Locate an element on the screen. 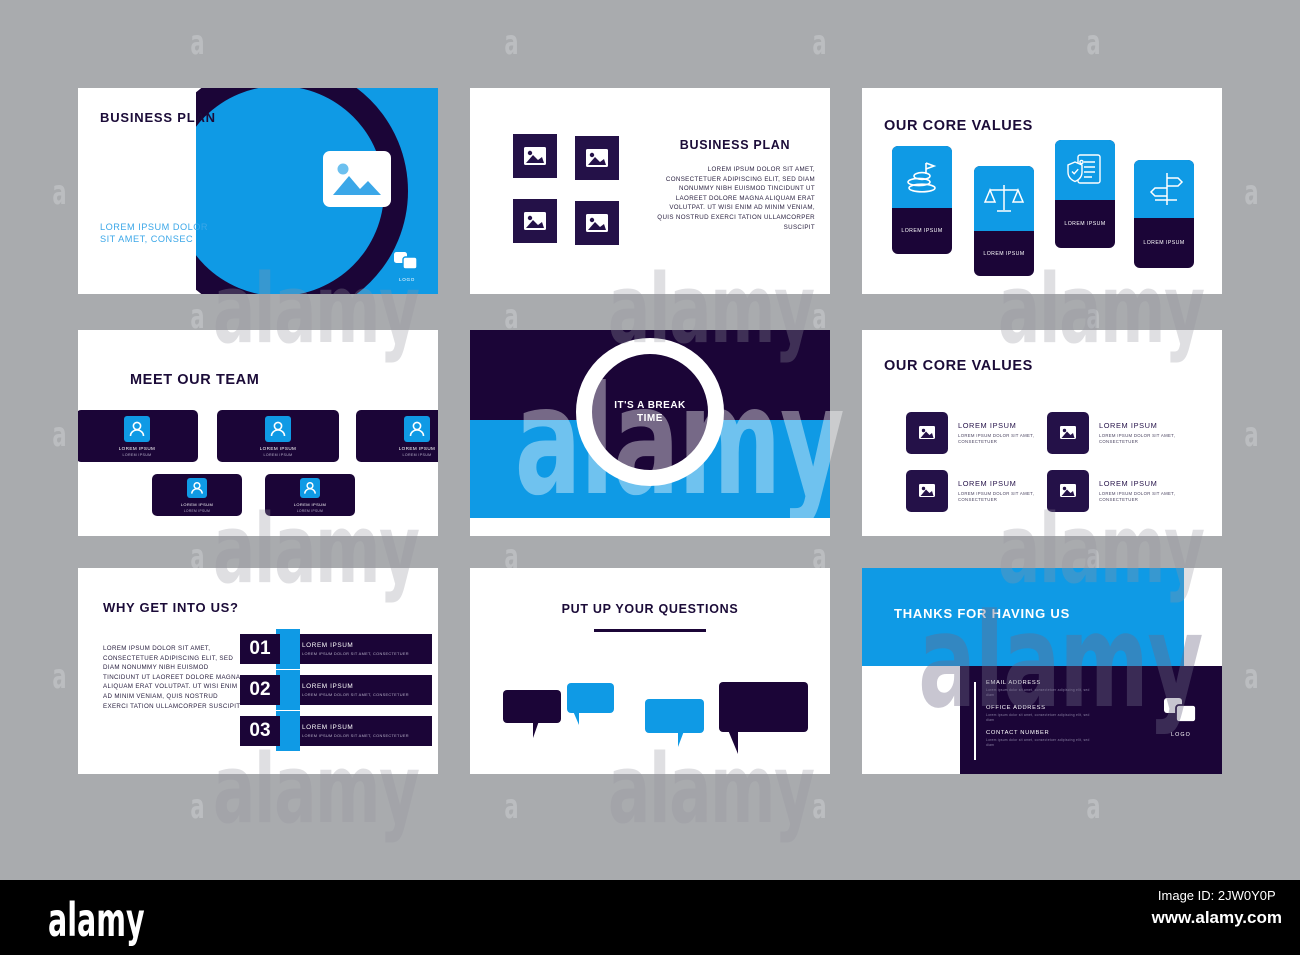 This screenshot has height=955, width=1300. circle-core: IT'S A BREAK TIME is located at coordinates (650, 412).